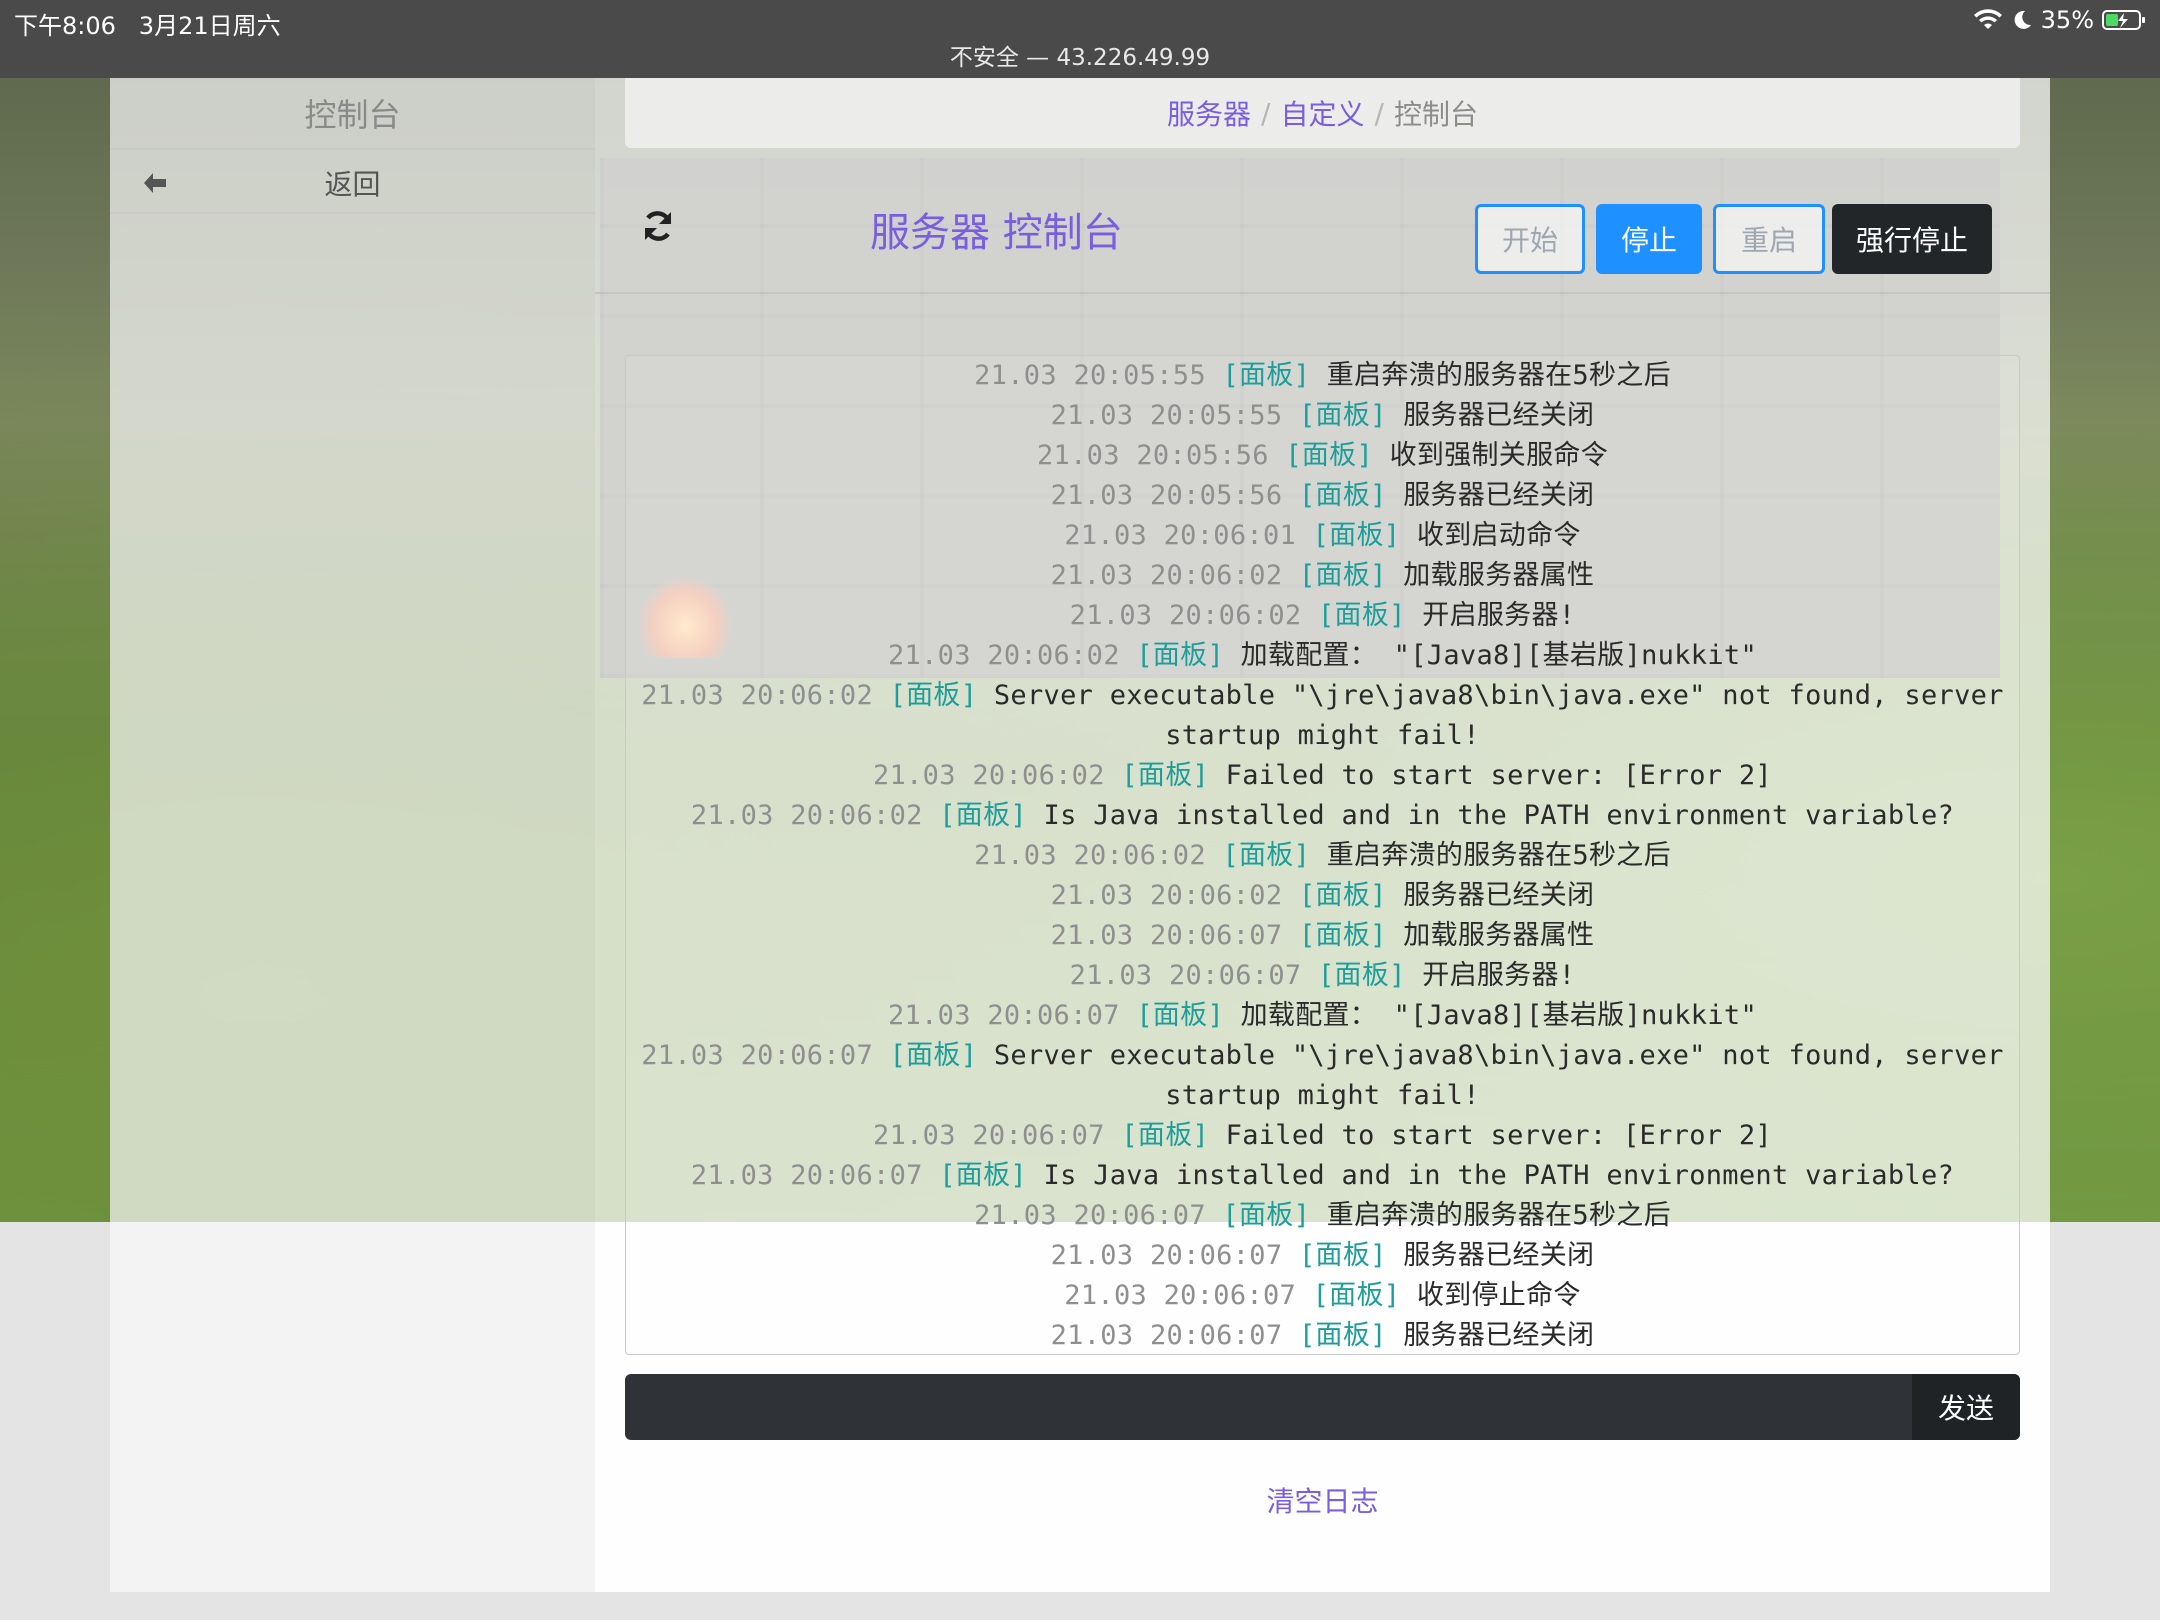 The image size is (2160, 1620). Describe the element at coordinates (1180, 535) in the screenshot. I see `log-time: 21.03 20:06:01` at that location.